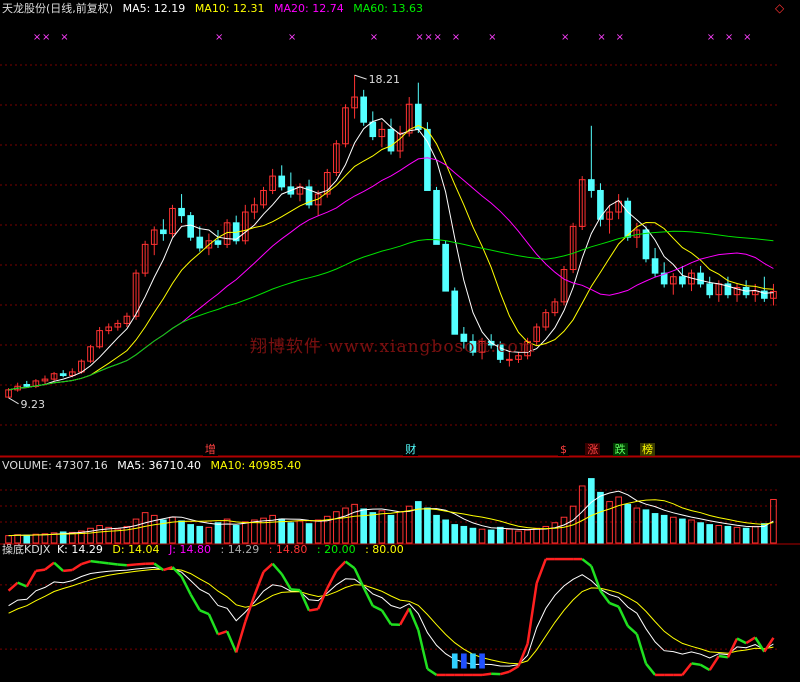 The image size is (800, 682). I want to click on volume-panel, so click(391, 511).